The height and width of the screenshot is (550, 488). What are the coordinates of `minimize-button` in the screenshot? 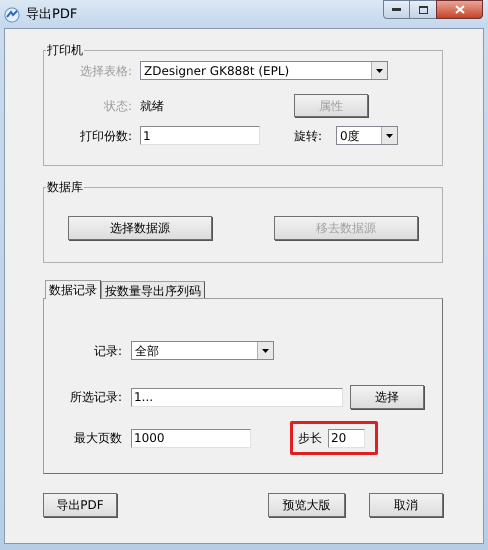 It's located at (396, 9).